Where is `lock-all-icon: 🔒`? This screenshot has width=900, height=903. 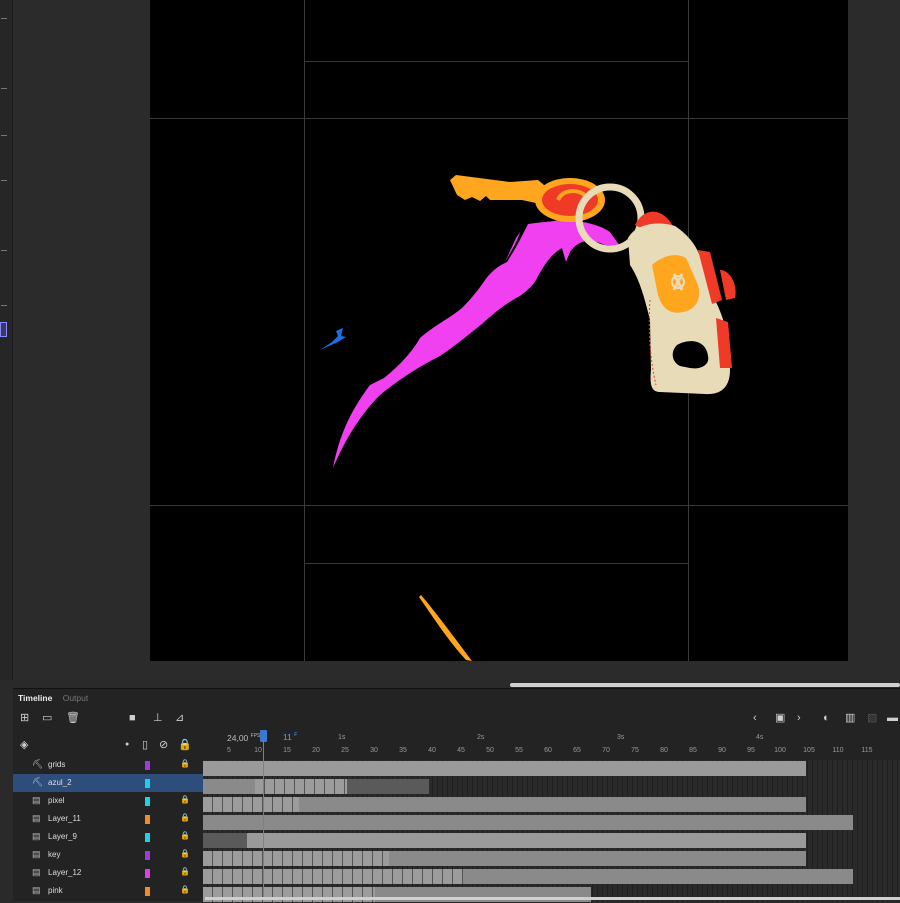 lock-all-icon: 🔒 is located at coordinates (185, 745).